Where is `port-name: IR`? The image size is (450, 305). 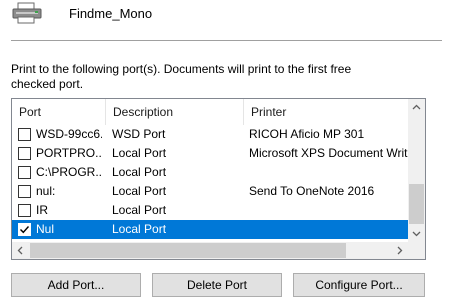 port-name: IR is located at coordinates (42, 210).